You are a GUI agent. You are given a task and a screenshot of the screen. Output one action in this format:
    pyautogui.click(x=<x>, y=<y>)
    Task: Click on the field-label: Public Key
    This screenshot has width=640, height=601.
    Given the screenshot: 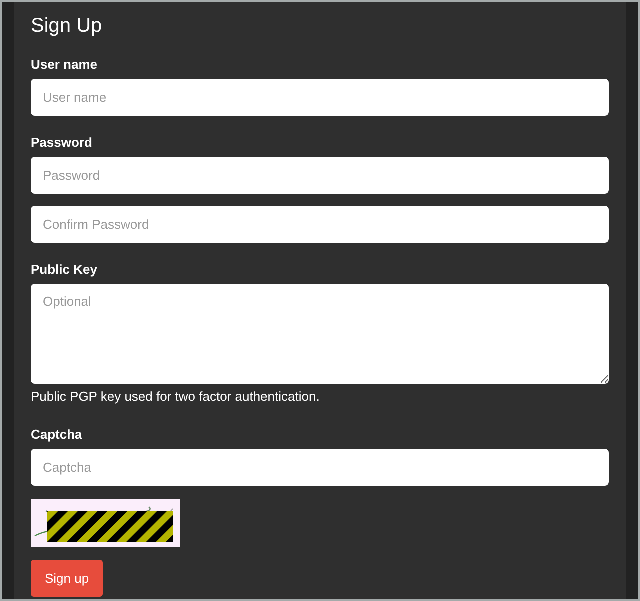 What is the action you would take?
    pyautogui.click(x=64, y=270)
    